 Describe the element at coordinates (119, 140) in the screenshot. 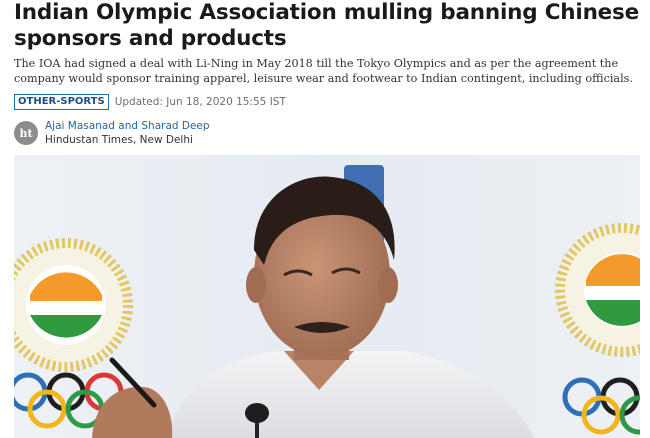

I see `publication-location: Hindustan Times, New Delhi` at that location.